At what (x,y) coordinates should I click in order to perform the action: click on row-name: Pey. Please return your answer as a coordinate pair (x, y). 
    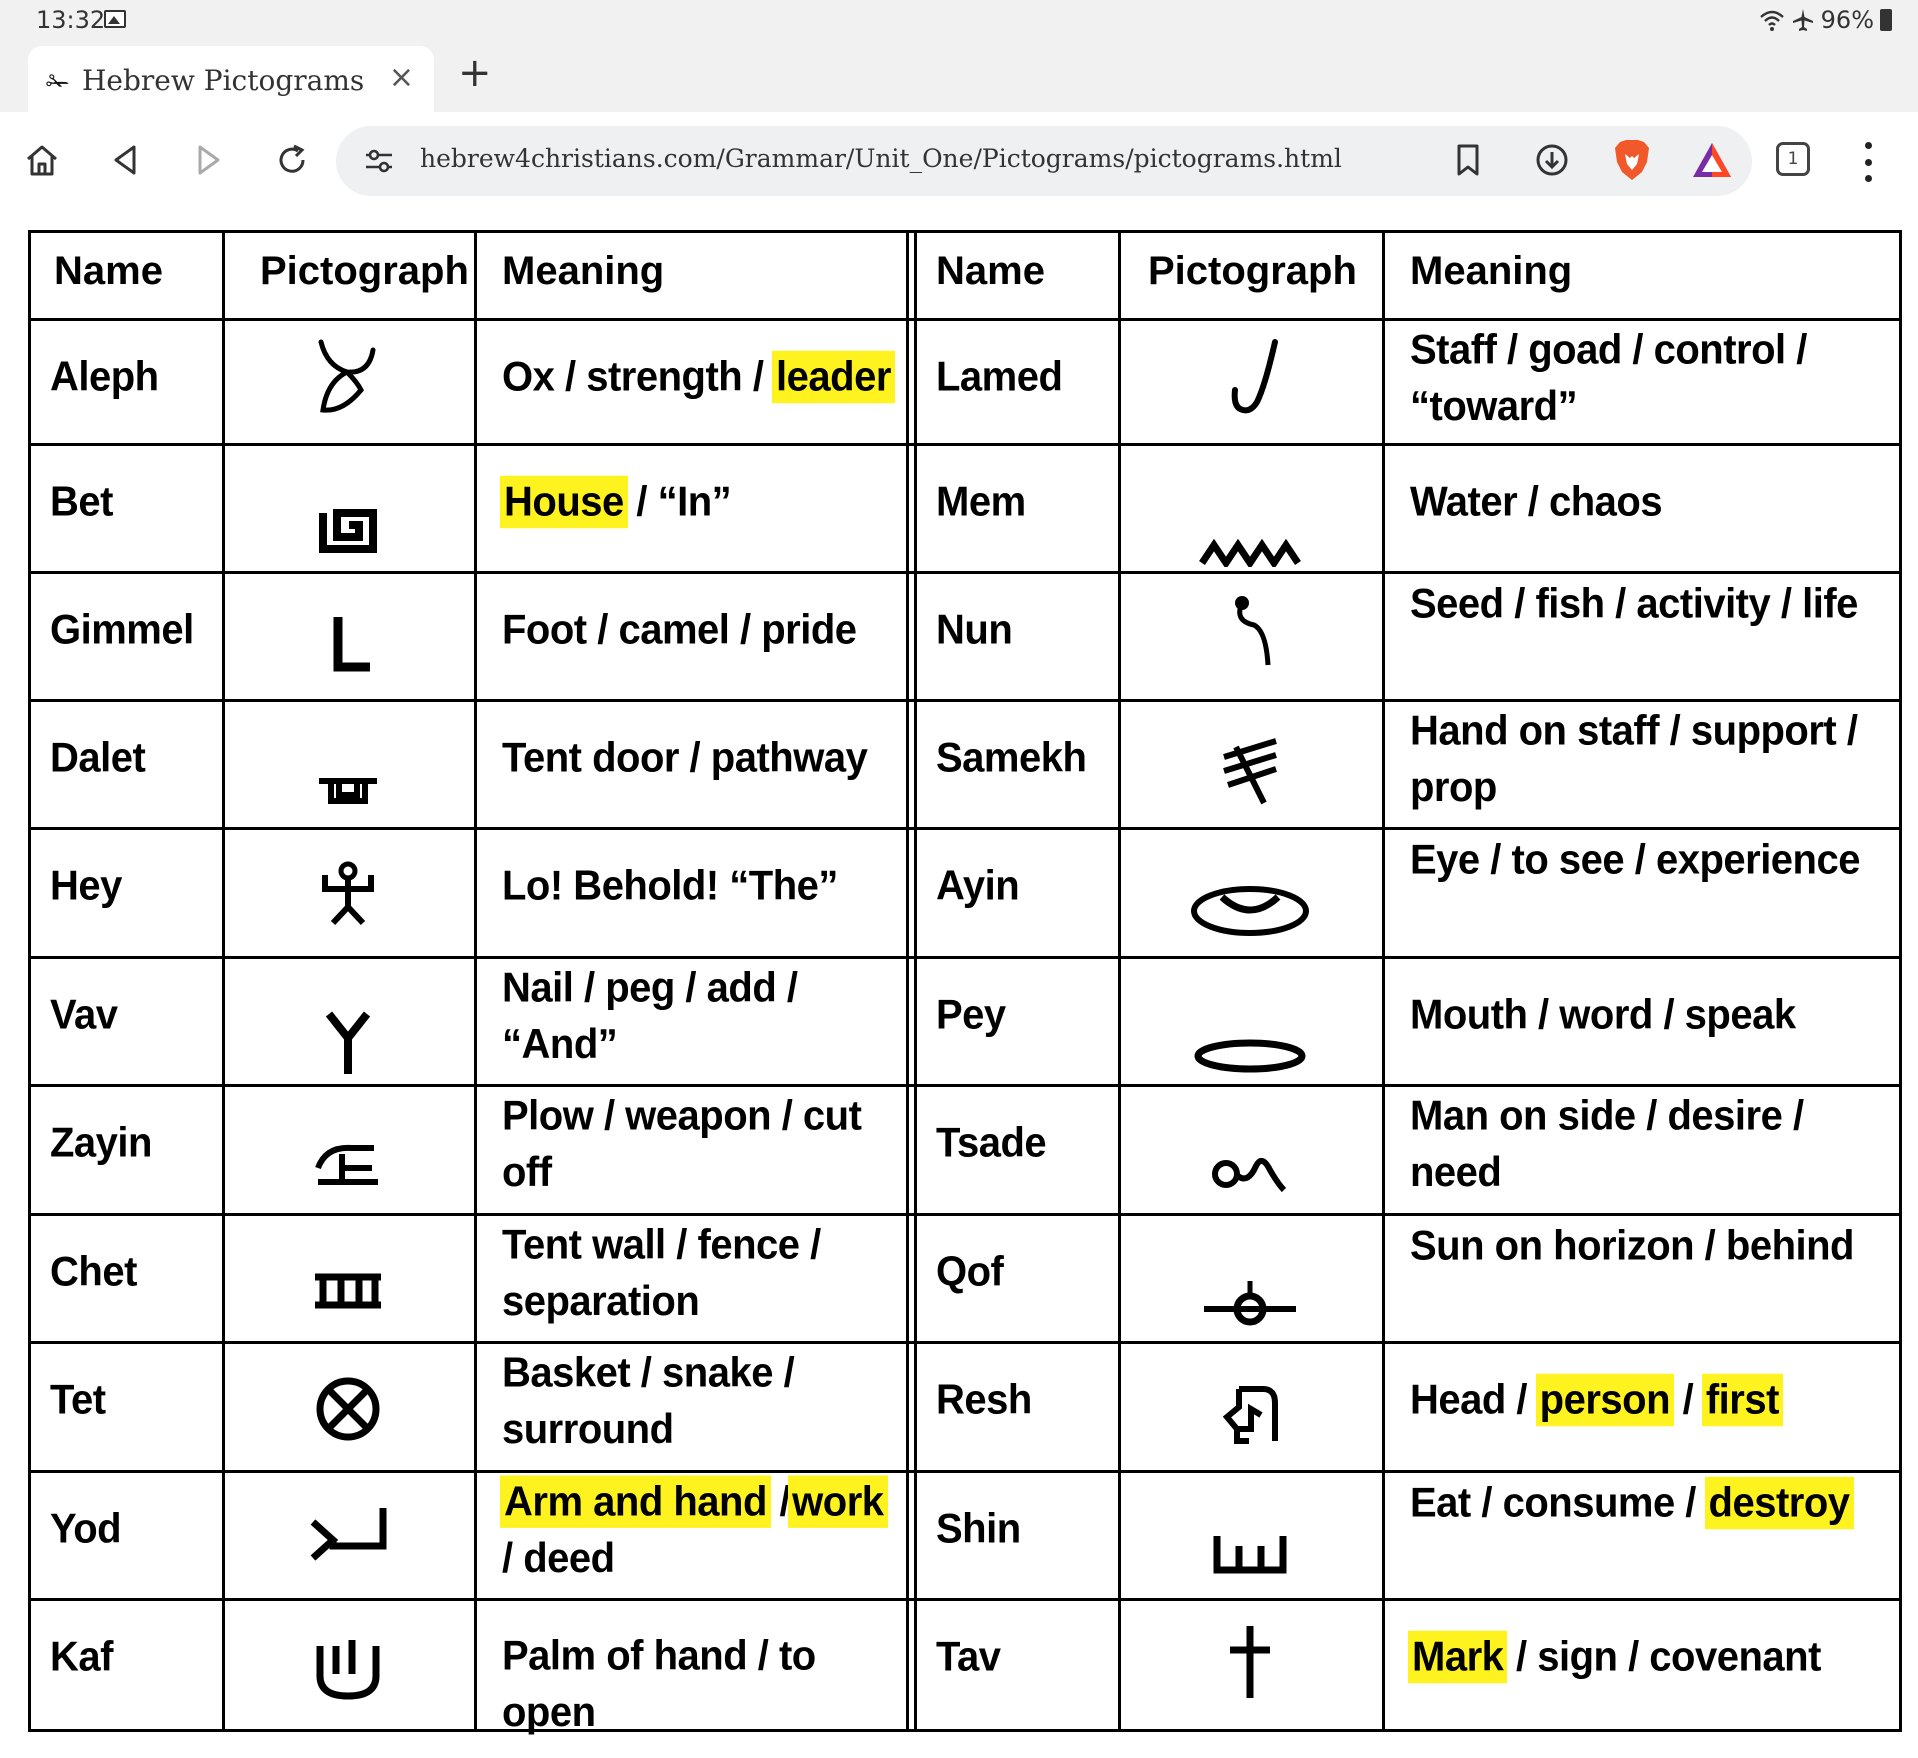
    Looking at the image, I should click on (971, 1015).